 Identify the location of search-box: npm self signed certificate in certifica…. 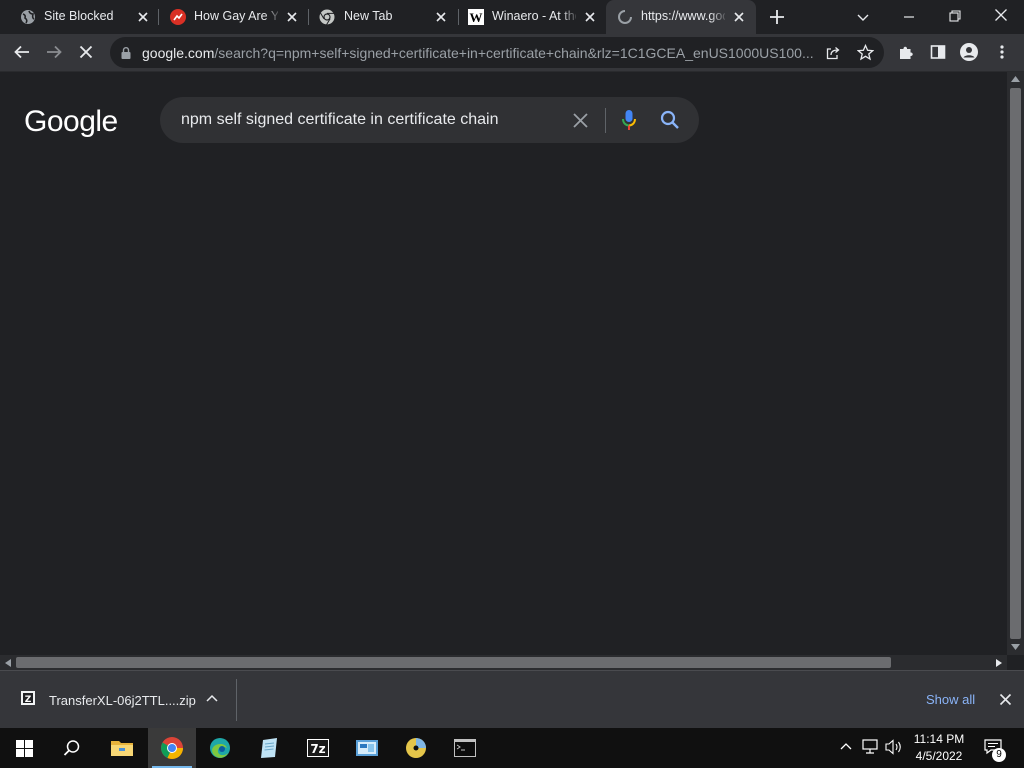
(429, 120).